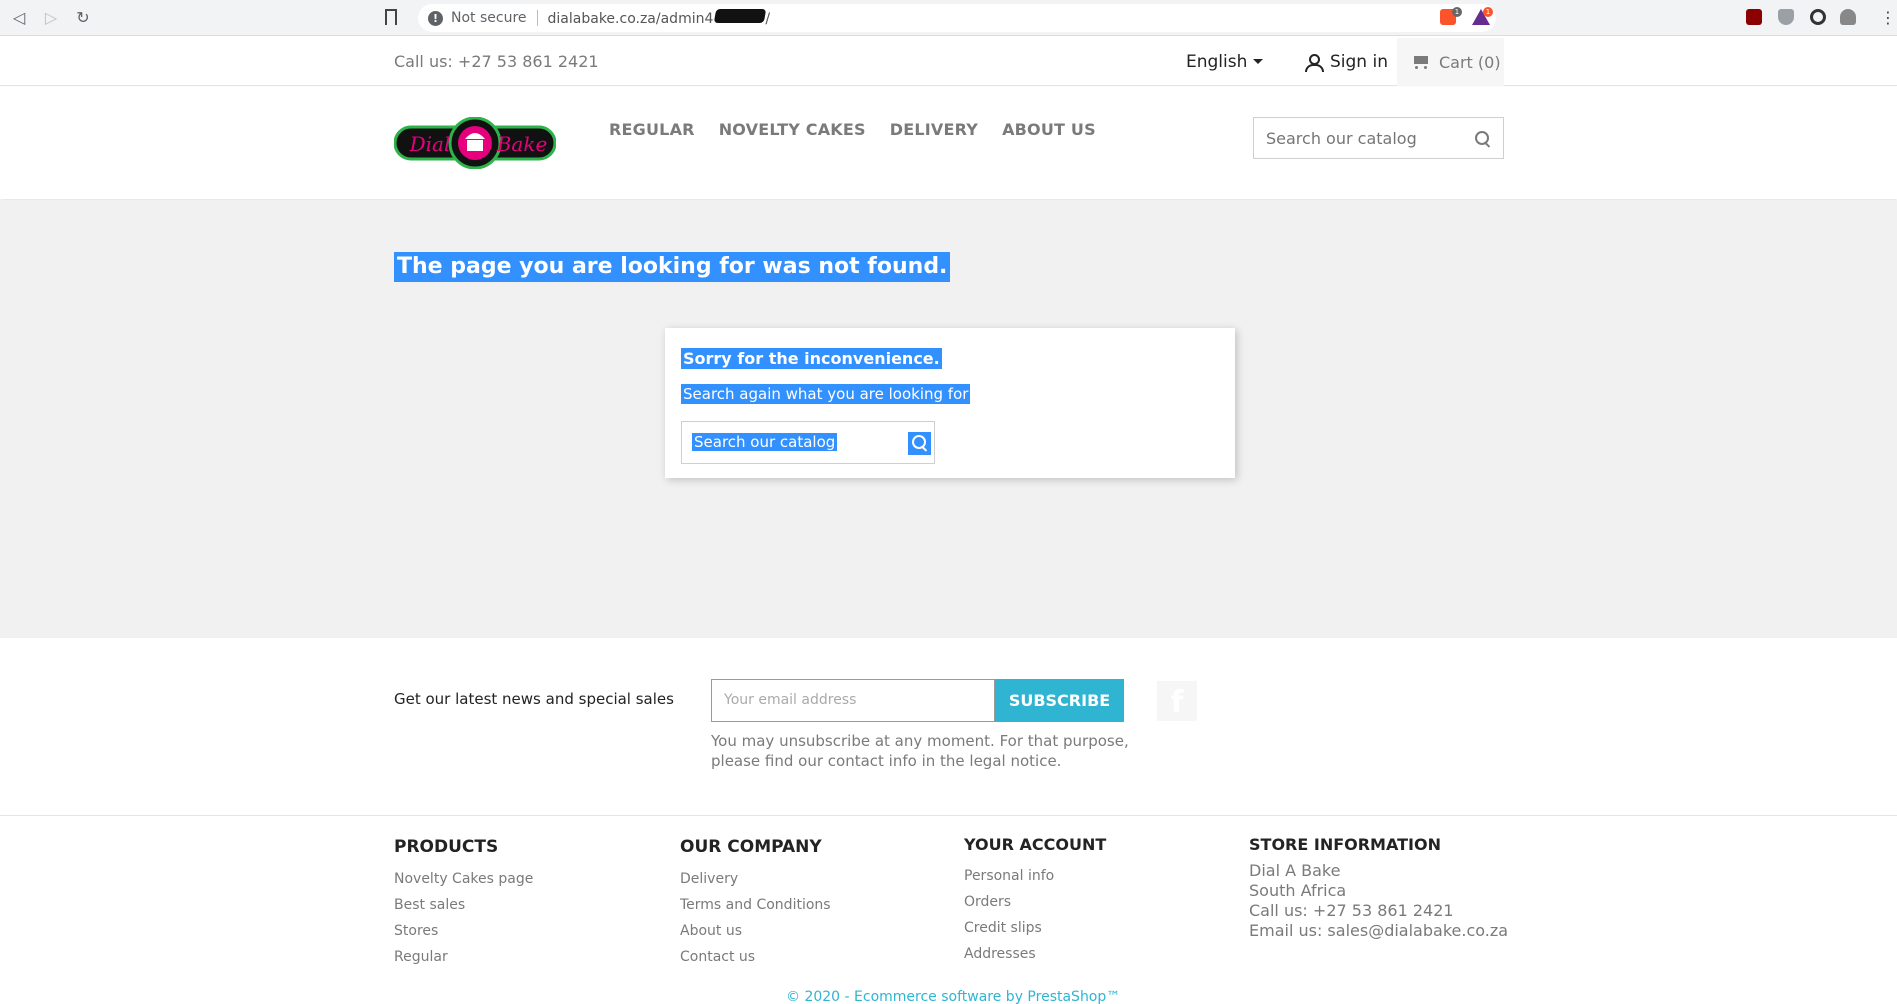 This screenshot has height=1004, width=1897. I want to click on footer-store-title: STORE INFORMATION, so click(1345, 844).